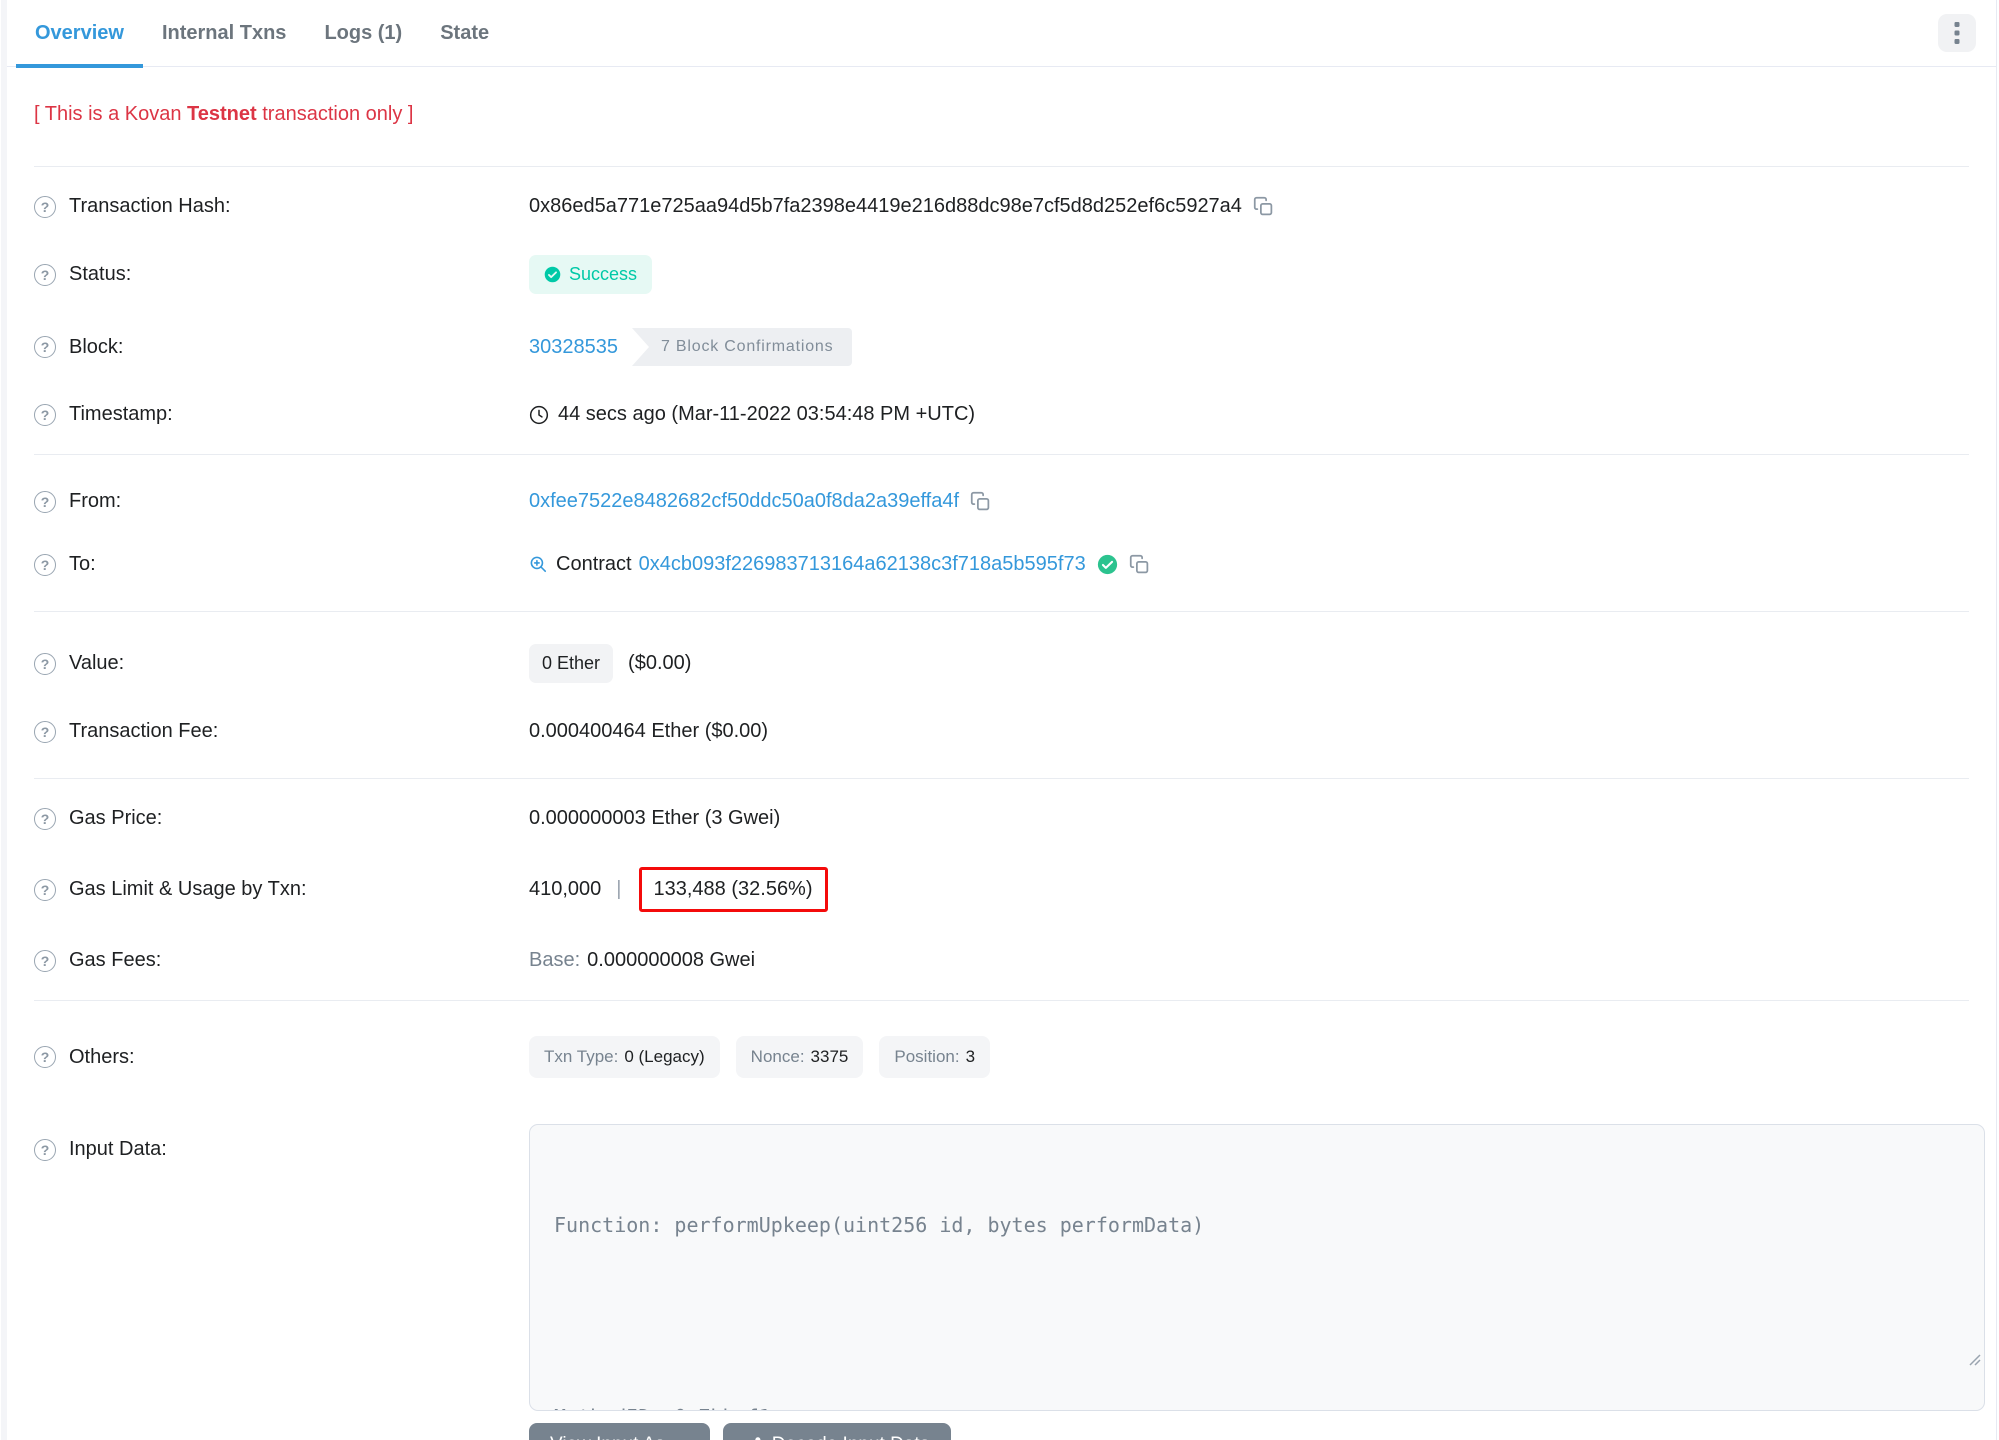 The image size is (1999, 1440). Describe the element at coordinates (571, 663) in the screenshot. I see `value-amount-badge: 0 Ether` at that location.